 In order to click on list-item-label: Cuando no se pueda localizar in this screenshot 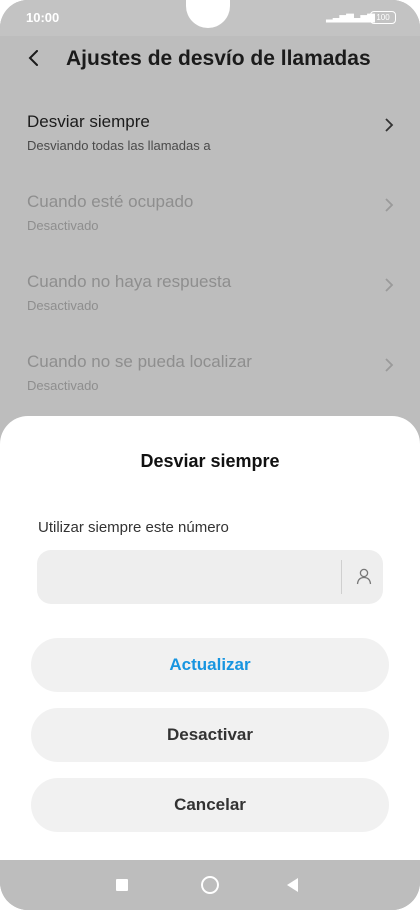, I will do `click(139, 361)`.